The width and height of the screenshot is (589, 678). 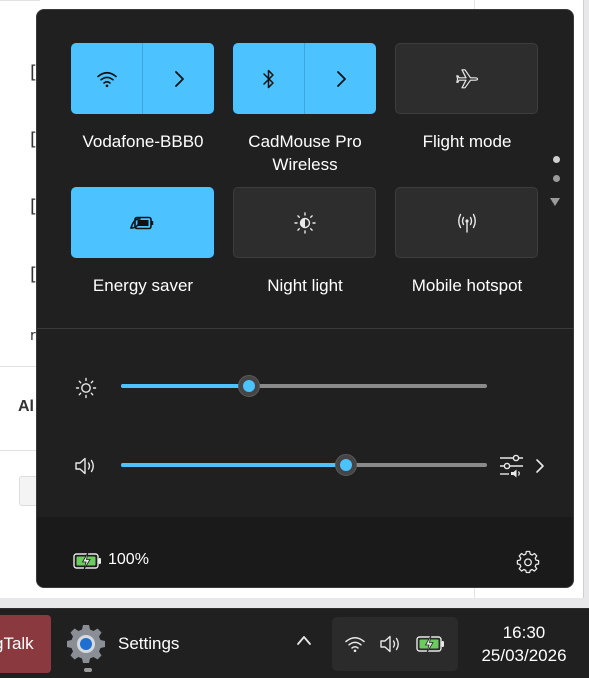 I want to click on airplane-icon, so click(x=466, y=78).